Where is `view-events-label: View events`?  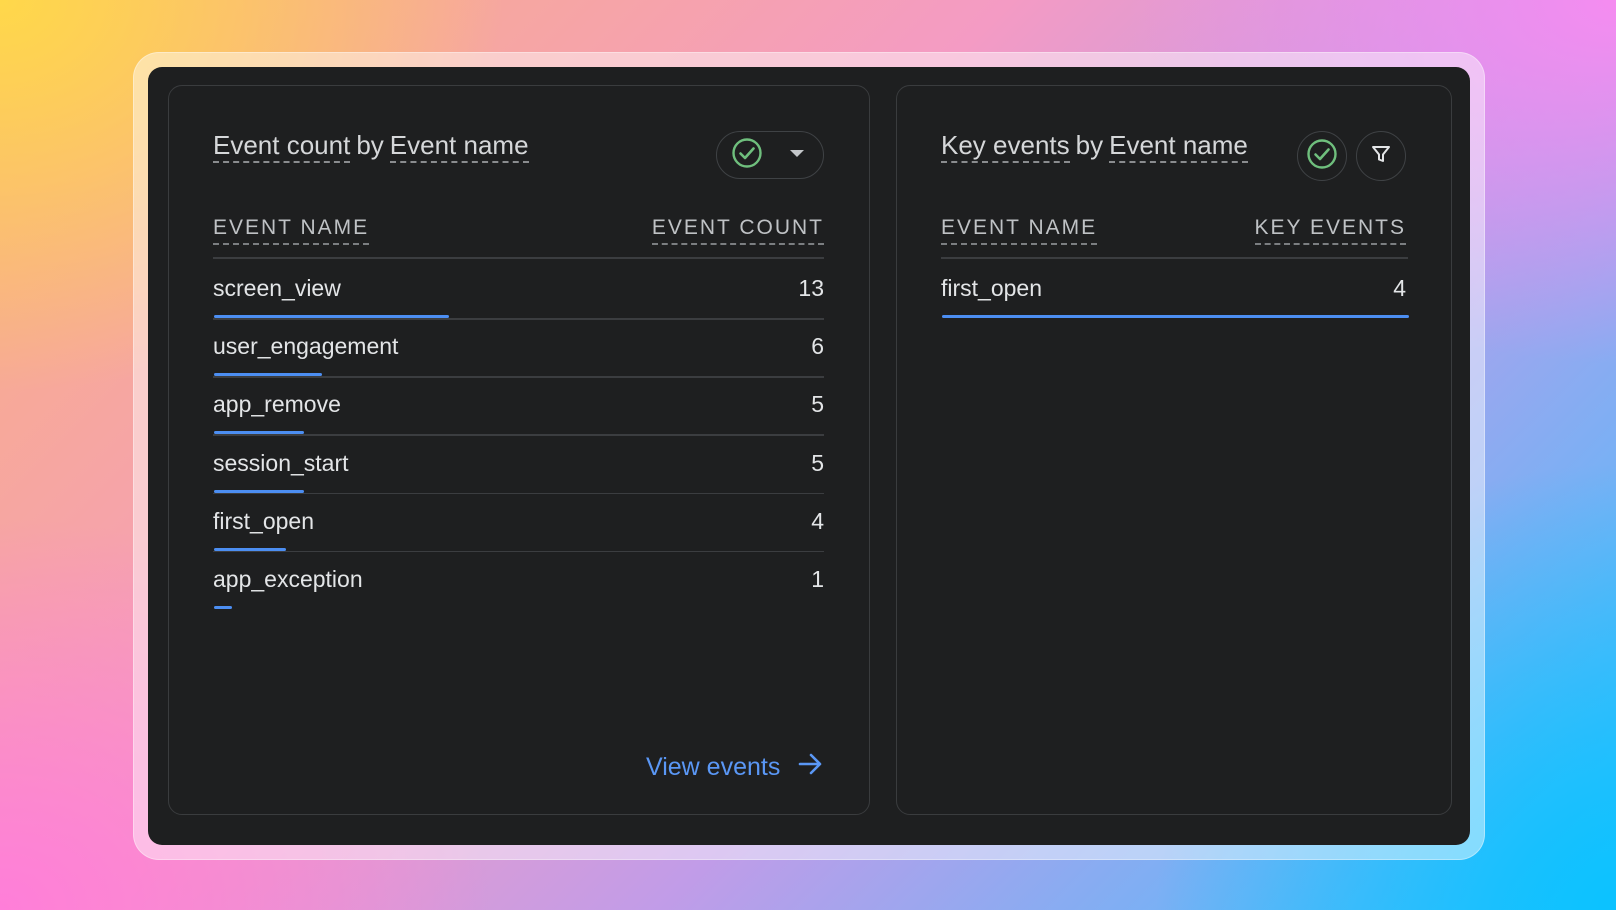
view-events-label: View events is located at coordinates (713, 767).